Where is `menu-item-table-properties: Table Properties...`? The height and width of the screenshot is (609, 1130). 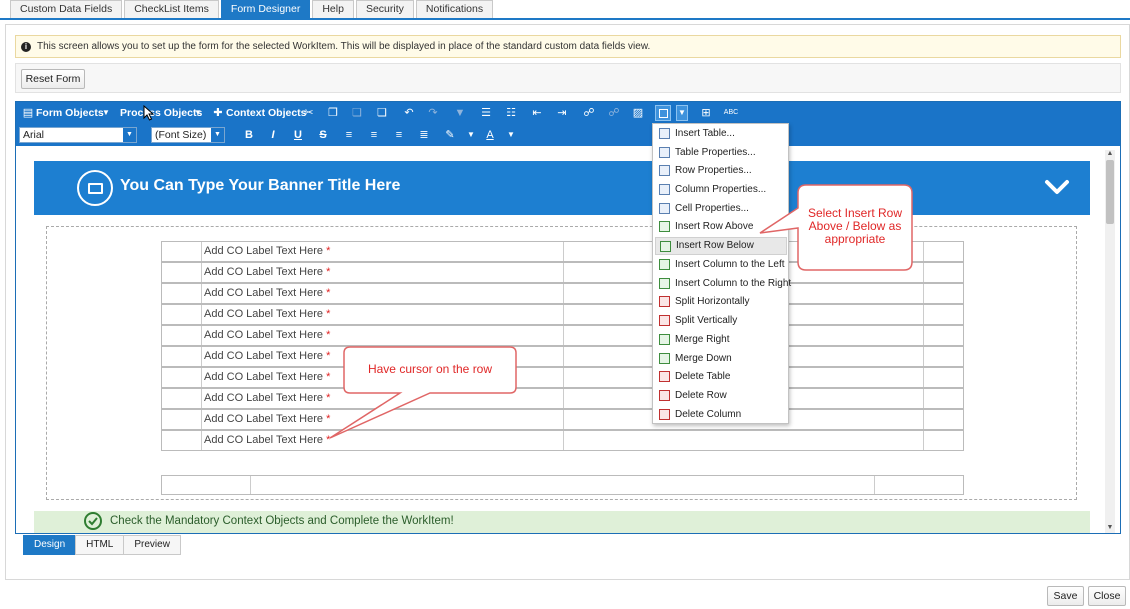 menu-item-table-properties: Table Properties... is located at coordinates (721, 153).